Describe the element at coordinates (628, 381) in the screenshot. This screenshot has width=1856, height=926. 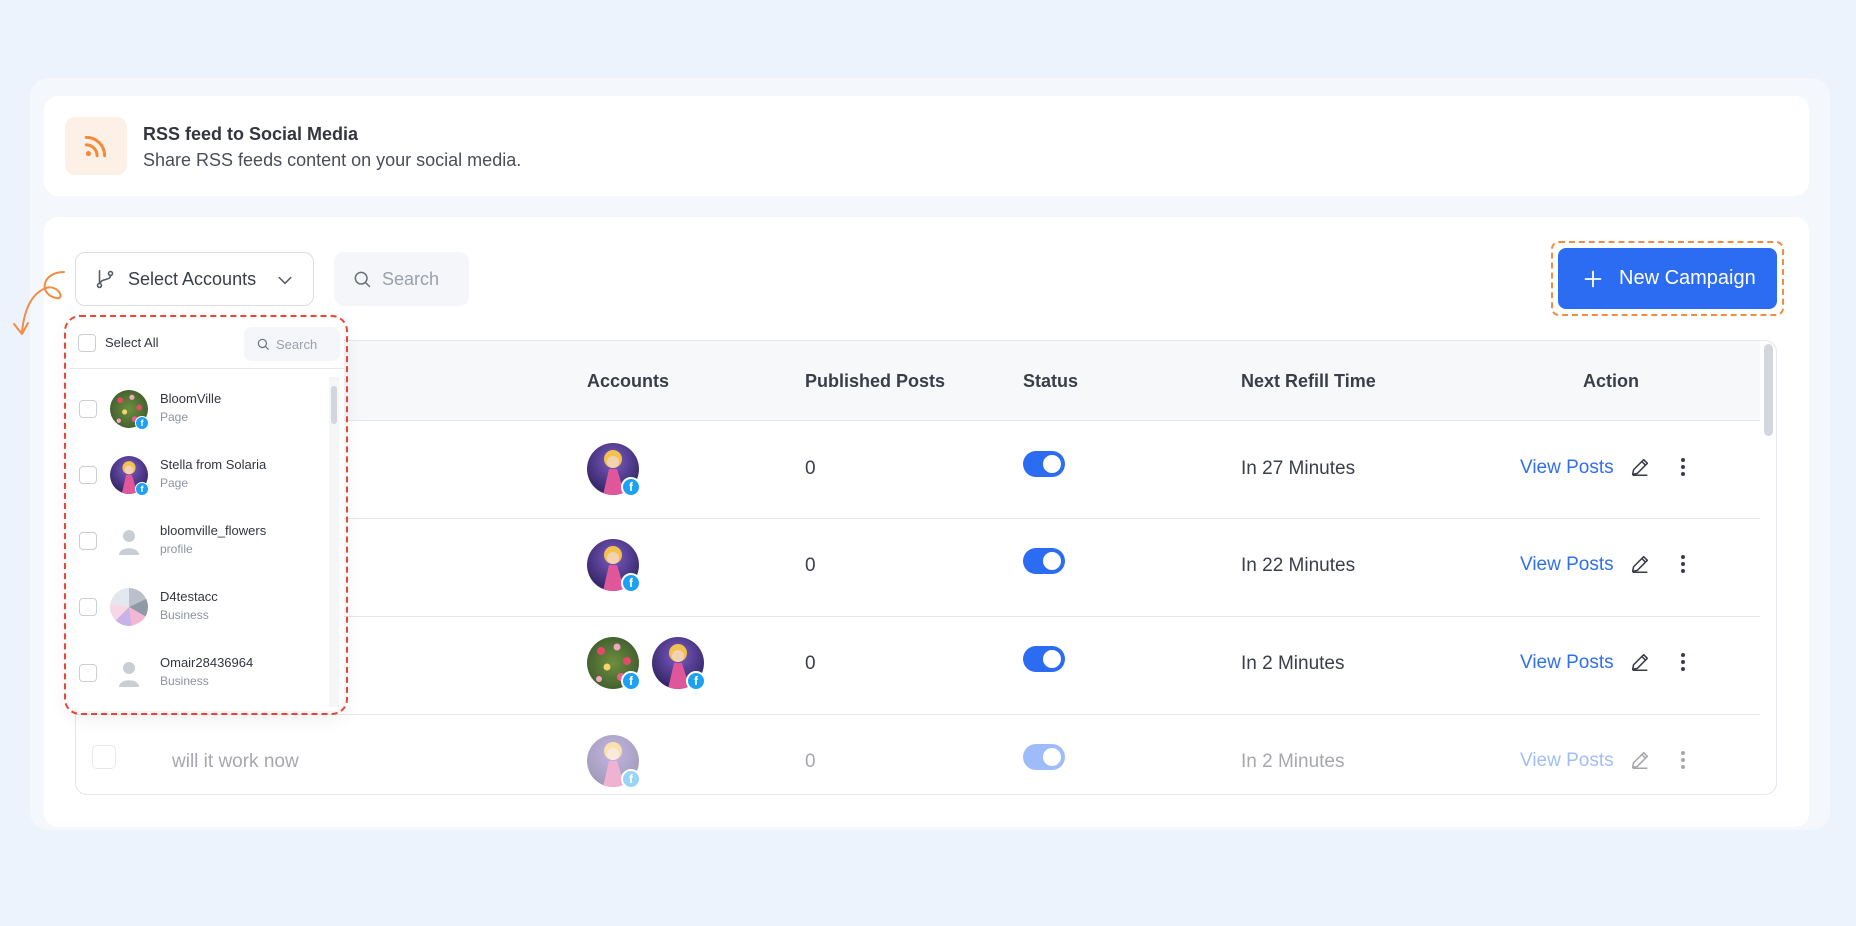
I see `column-header-accounts: Accounts` at that location.